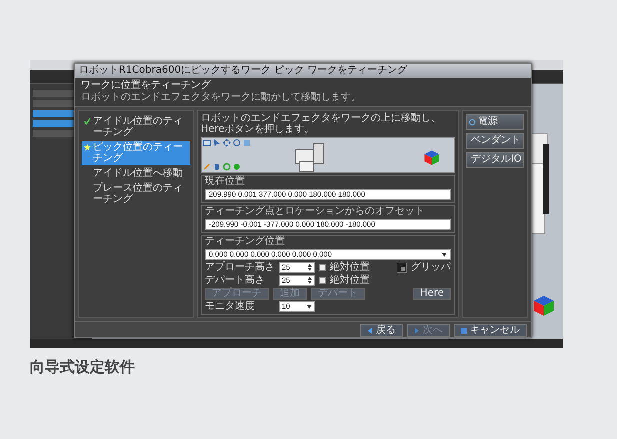  I want to click on back-arrow-icon, so click(370, 331).